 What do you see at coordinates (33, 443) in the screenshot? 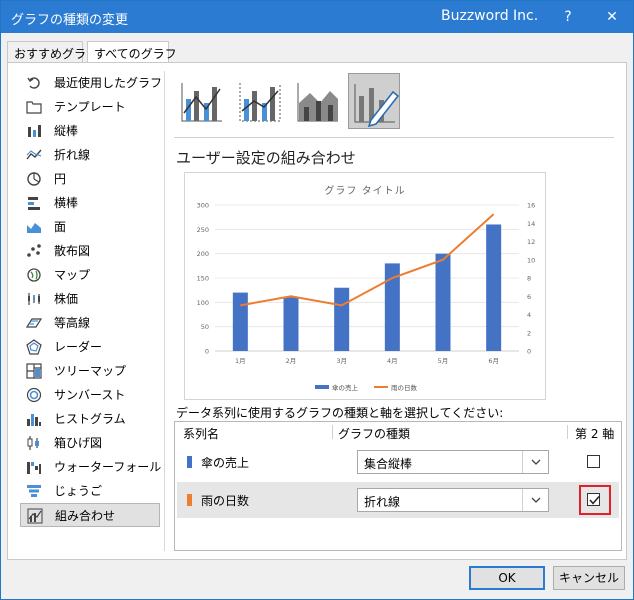
I see `boxplot-icon` at bounding box center [33, 443].